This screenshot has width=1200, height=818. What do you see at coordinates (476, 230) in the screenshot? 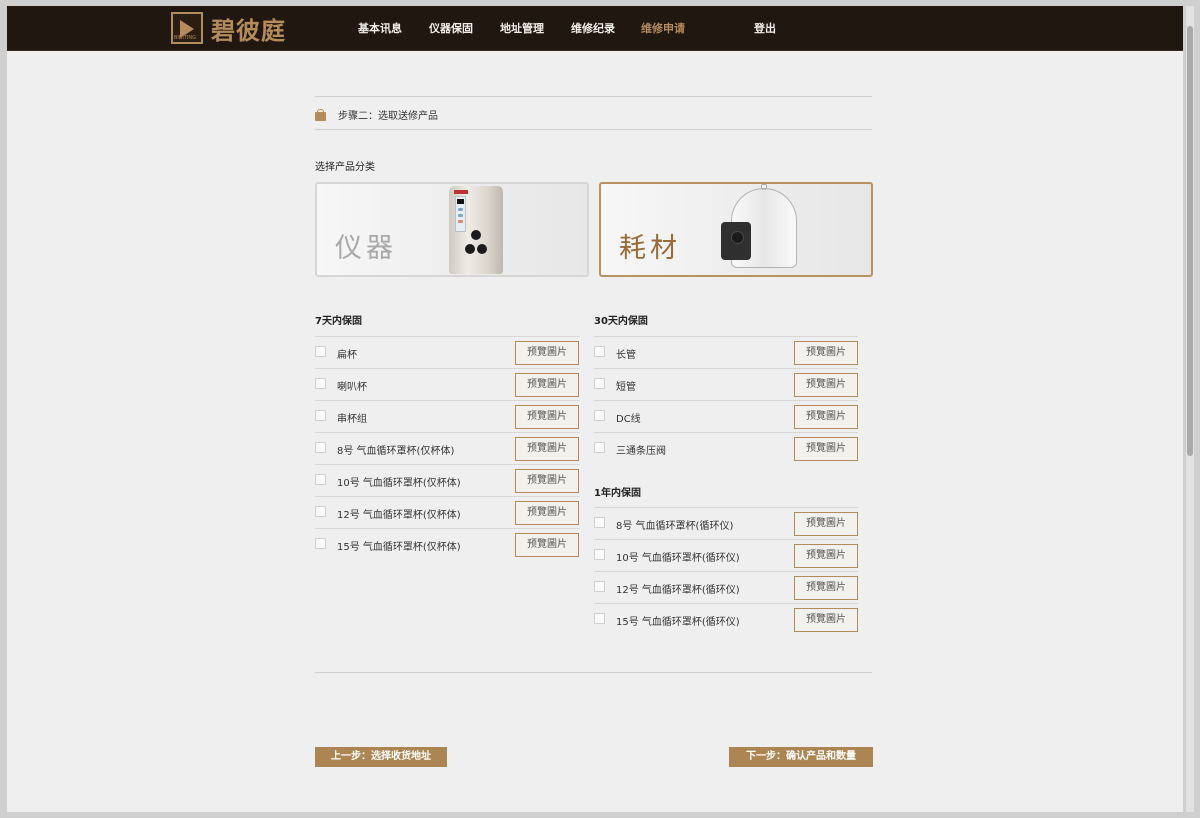
I see `instrument-image` at bounding box center [476, 230].